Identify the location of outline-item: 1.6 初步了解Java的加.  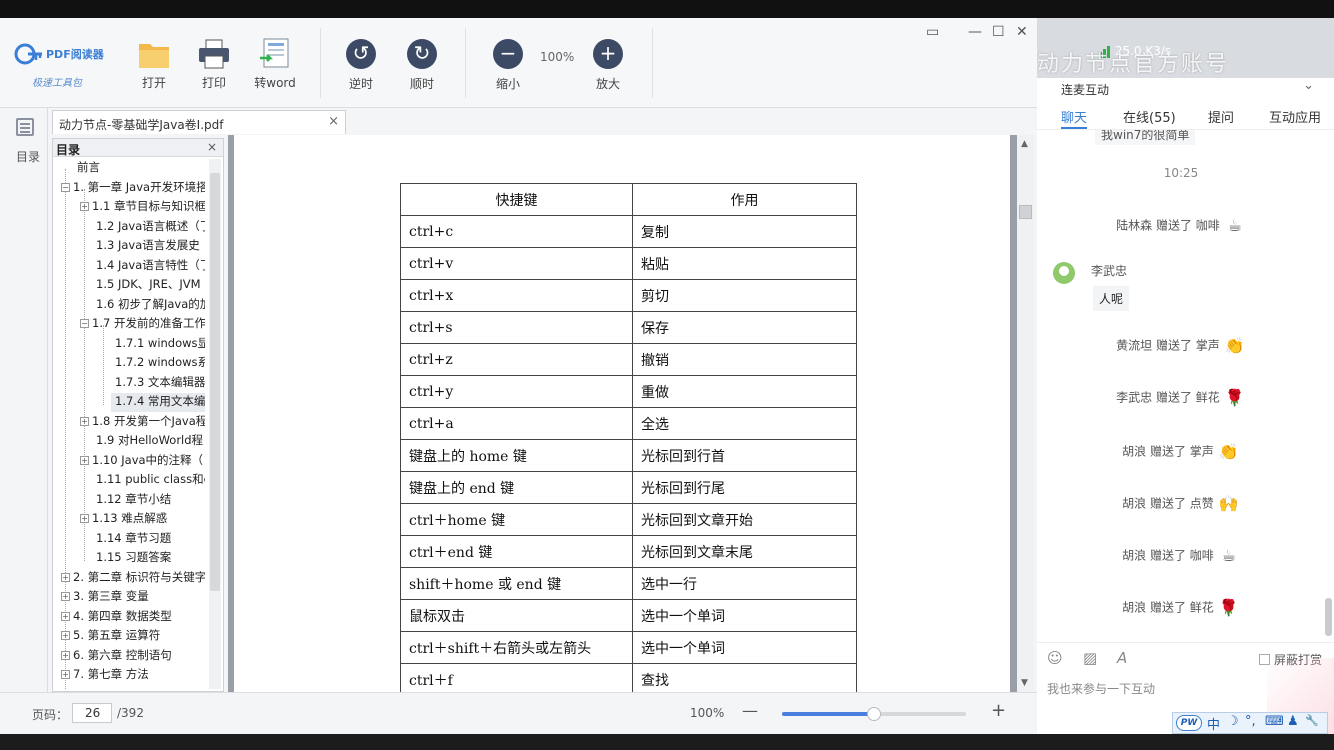
(150, 305).